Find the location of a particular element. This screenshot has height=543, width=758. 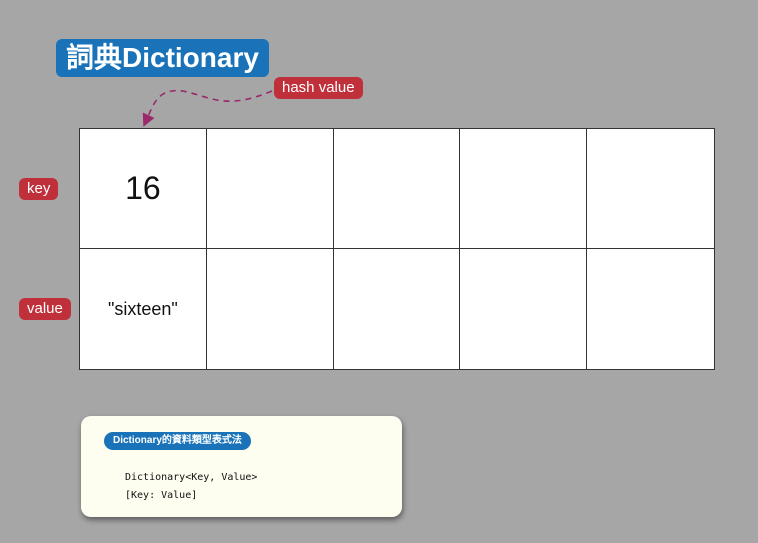

value-row-label: value is located at coordinates (45, 309).